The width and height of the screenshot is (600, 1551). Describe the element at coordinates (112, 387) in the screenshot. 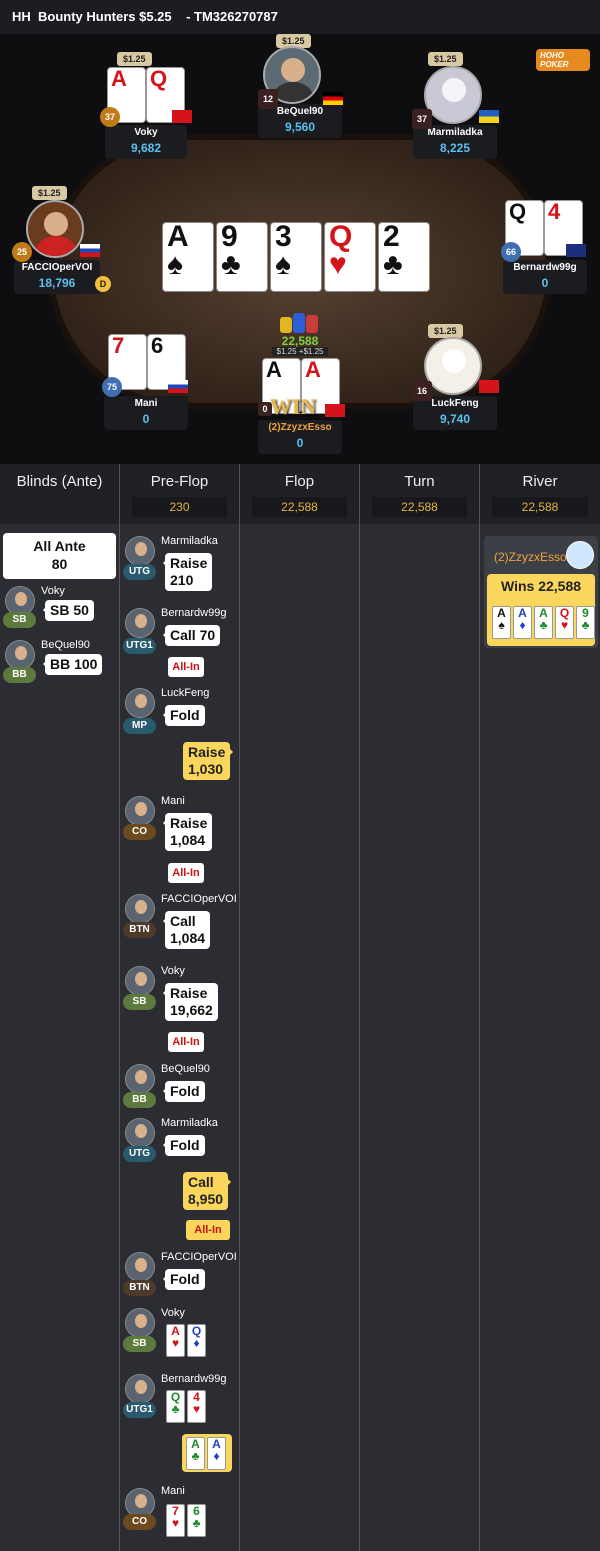

I see `level-badge: 75` at that location.